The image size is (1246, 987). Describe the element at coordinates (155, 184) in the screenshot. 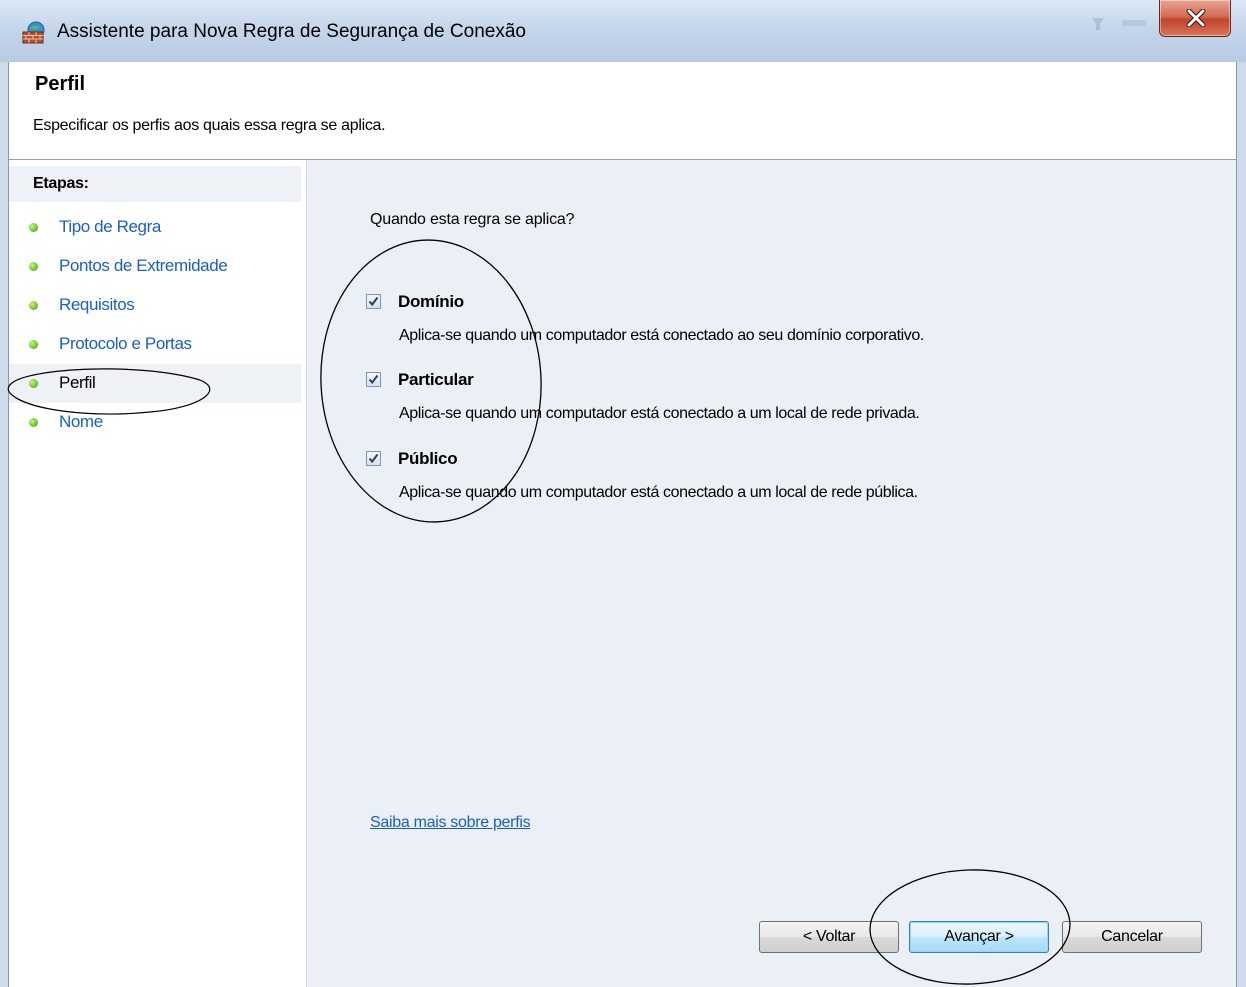

I see `steps-heading: Etapas:` at that location.